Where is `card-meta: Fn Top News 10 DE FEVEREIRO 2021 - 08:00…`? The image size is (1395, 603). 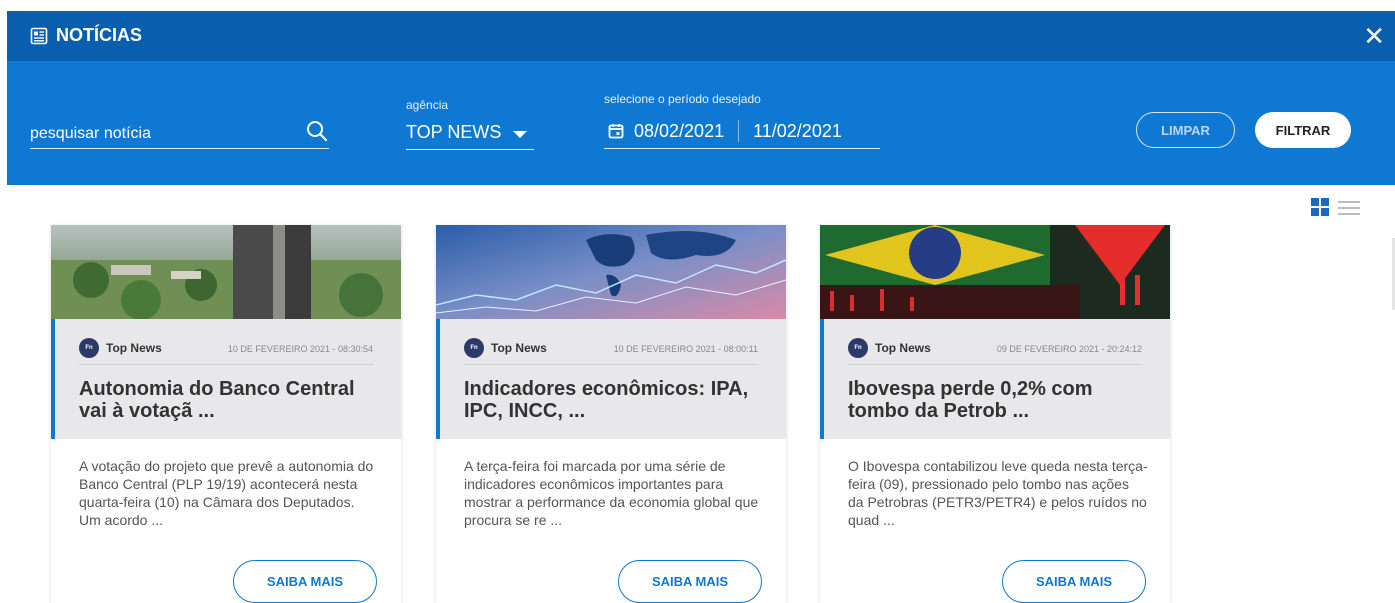 card-meta: Fn Top News 10 DE FEVEREIRO 2021 - 08:00… is located at coordinates (611, 348).